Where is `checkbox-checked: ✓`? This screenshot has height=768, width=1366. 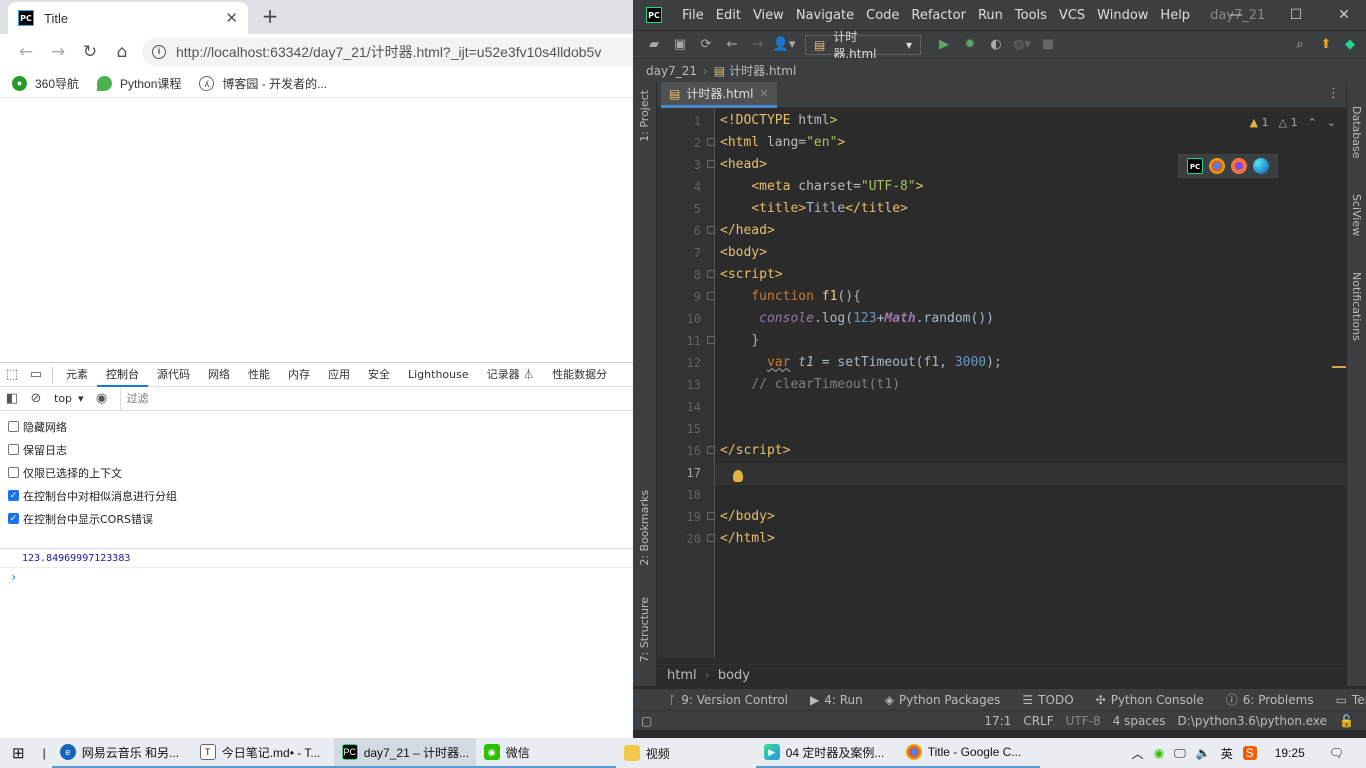
checkbox-checked: ✓ is located at coordinates (13, 495).